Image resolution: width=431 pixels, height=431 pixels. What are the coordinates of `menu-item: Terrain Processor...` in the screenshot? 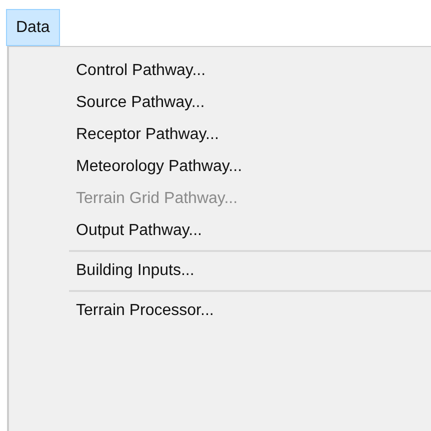 It's located at (220, 311).